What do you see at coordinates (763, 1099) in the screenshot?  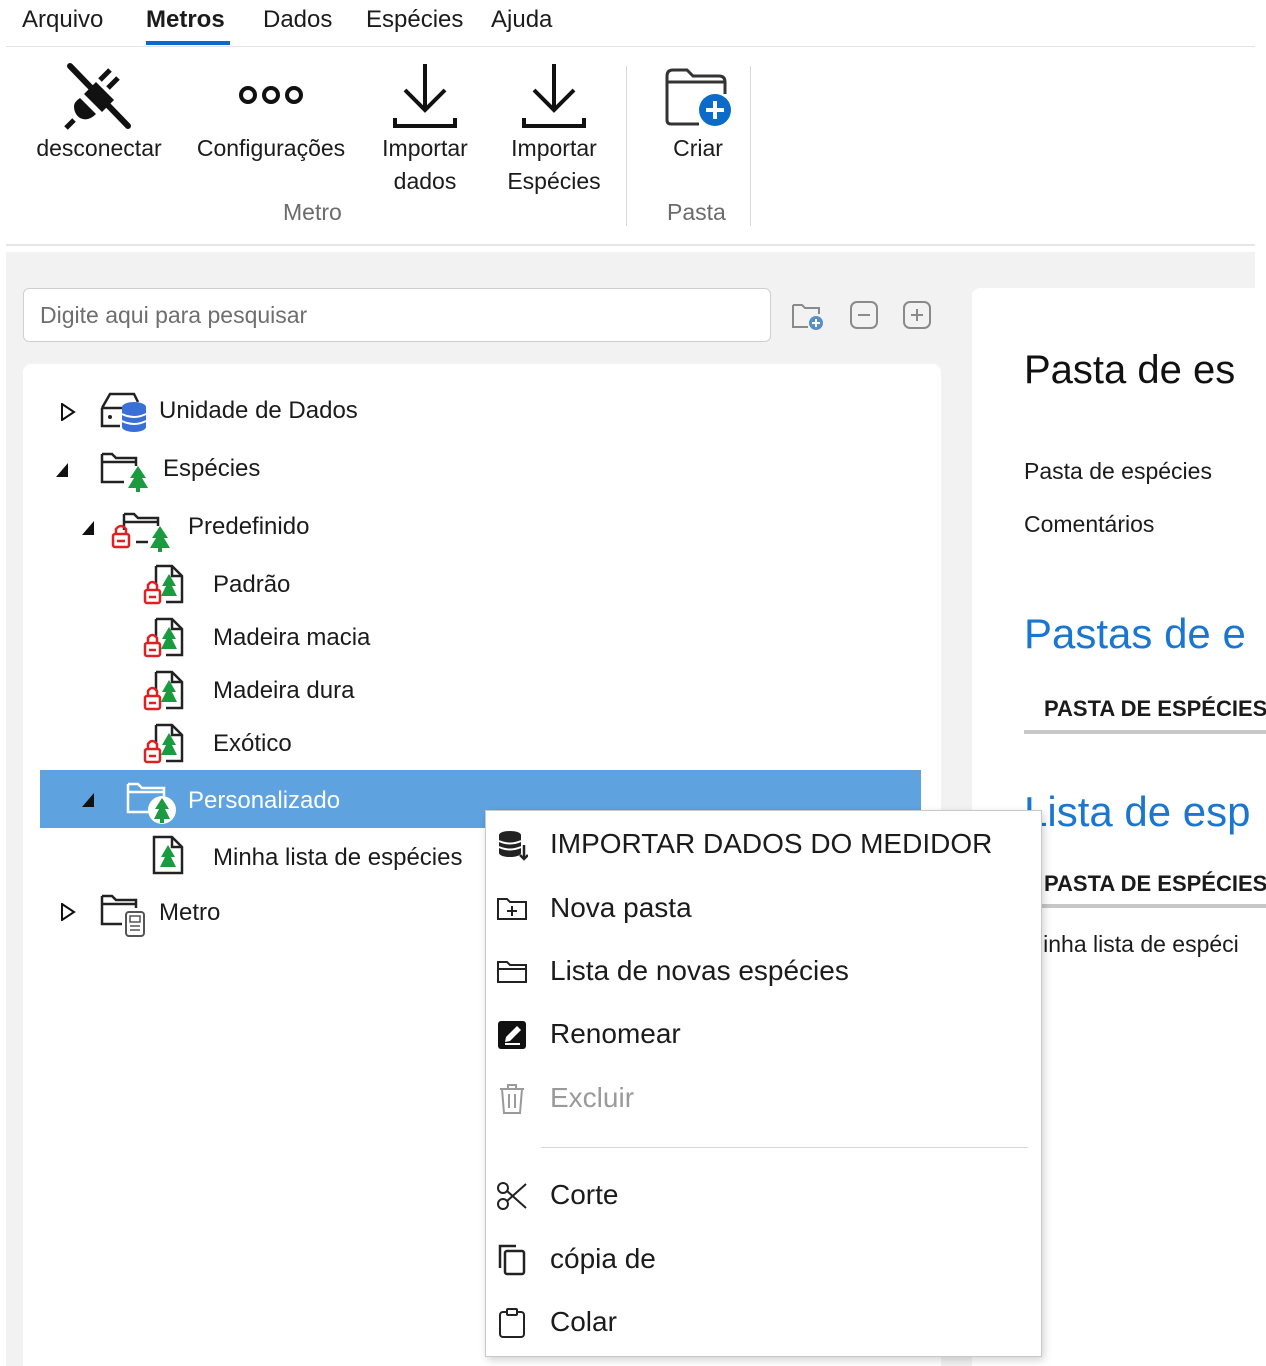 I see `menu-item-delete: Excluir` at bounding box center [763, 1099].